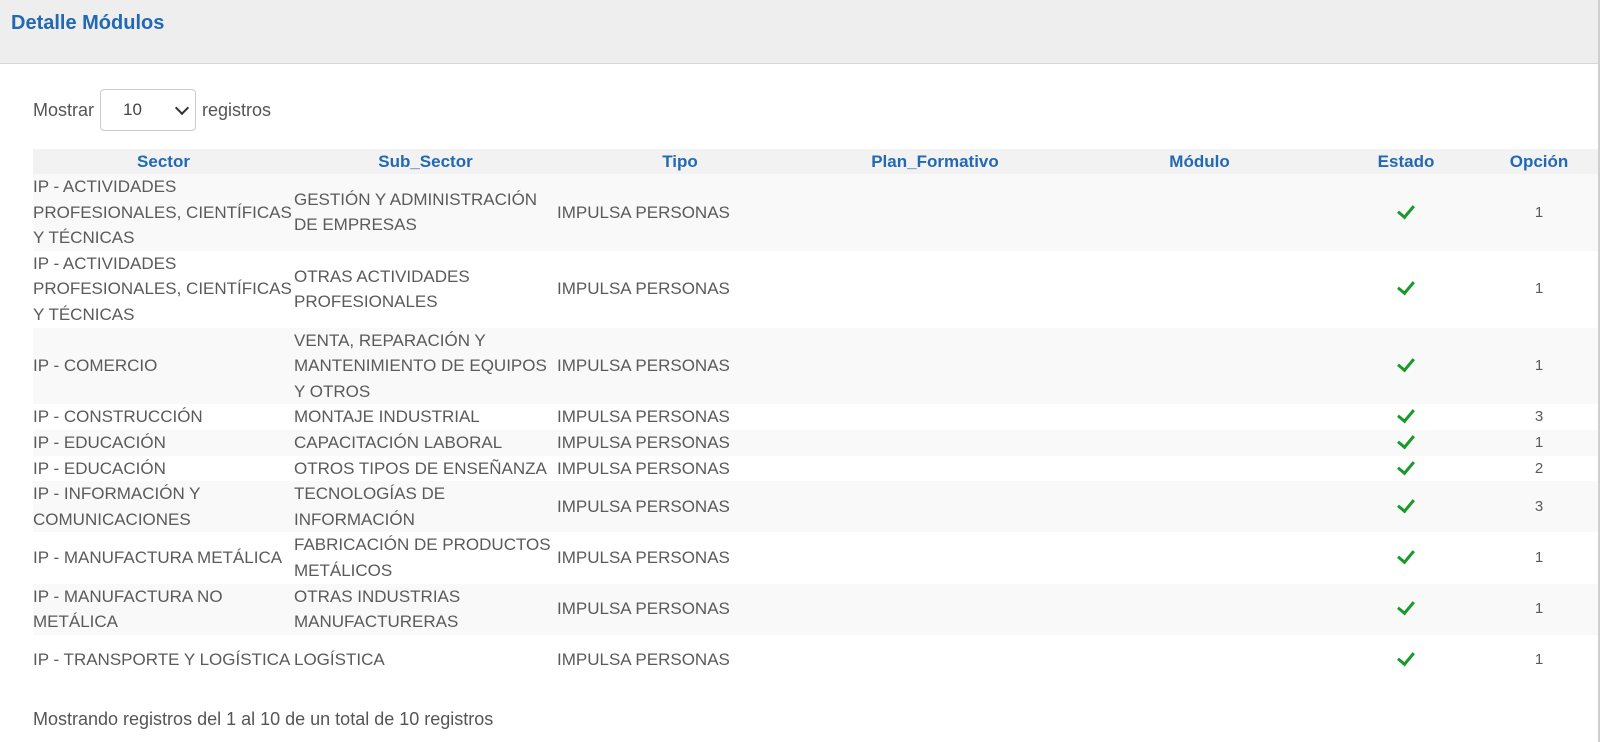 The height and width of the screenshot is (742, 1600). What do you see at coordinates (163, 558) in the screenshot?
I see `cell-sector: IP - MANUFACTURA METÁLICA` at bounding box center [163, 558].